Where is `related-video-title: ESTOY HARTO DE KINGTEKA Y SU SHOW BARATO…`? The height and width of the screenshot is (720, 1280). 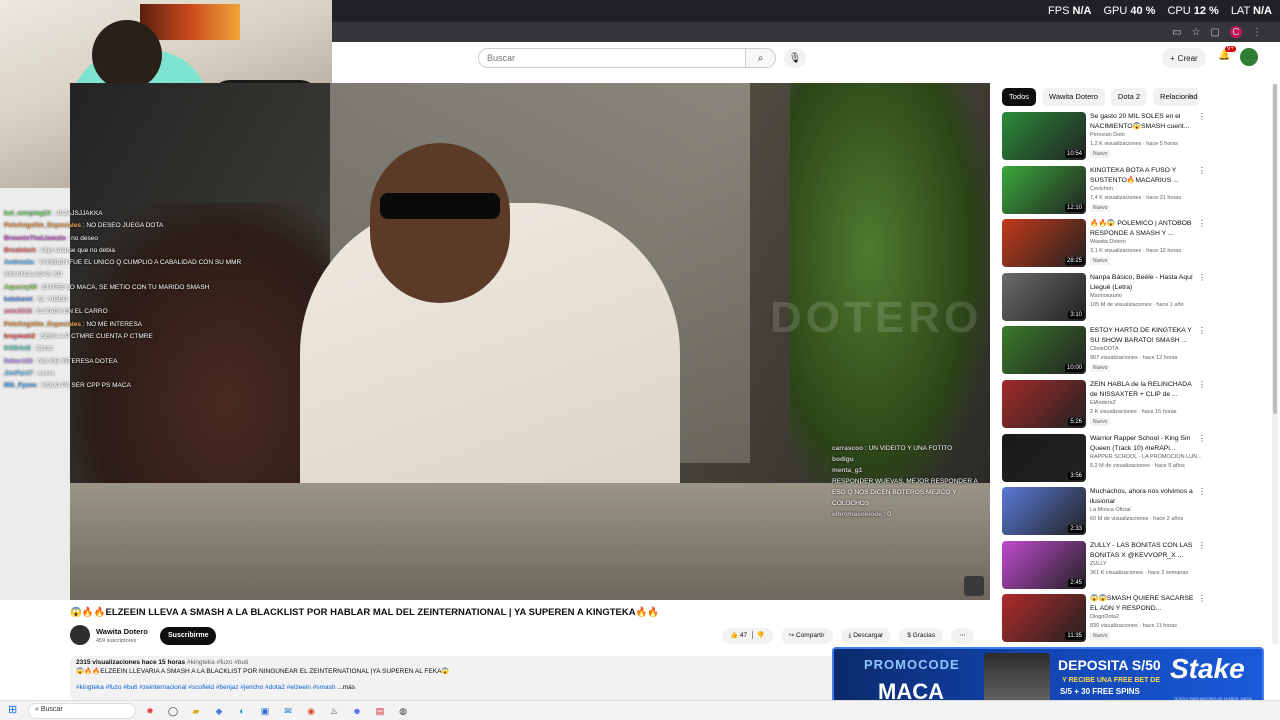
related-video-title: ESTOY HARTO DE KINGTEKA Y SU SHOW BARATO… is located at coordinates (1142, 336).